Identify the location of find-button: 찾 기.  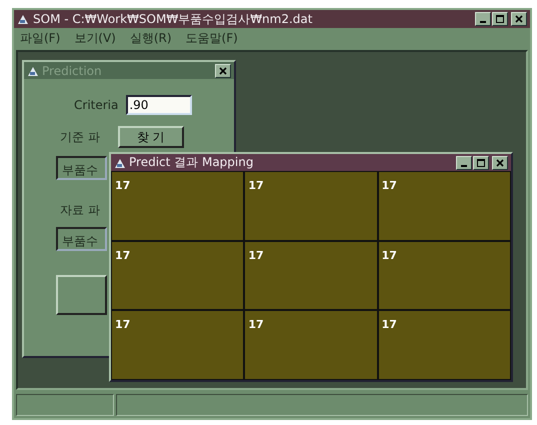
(151, 137).